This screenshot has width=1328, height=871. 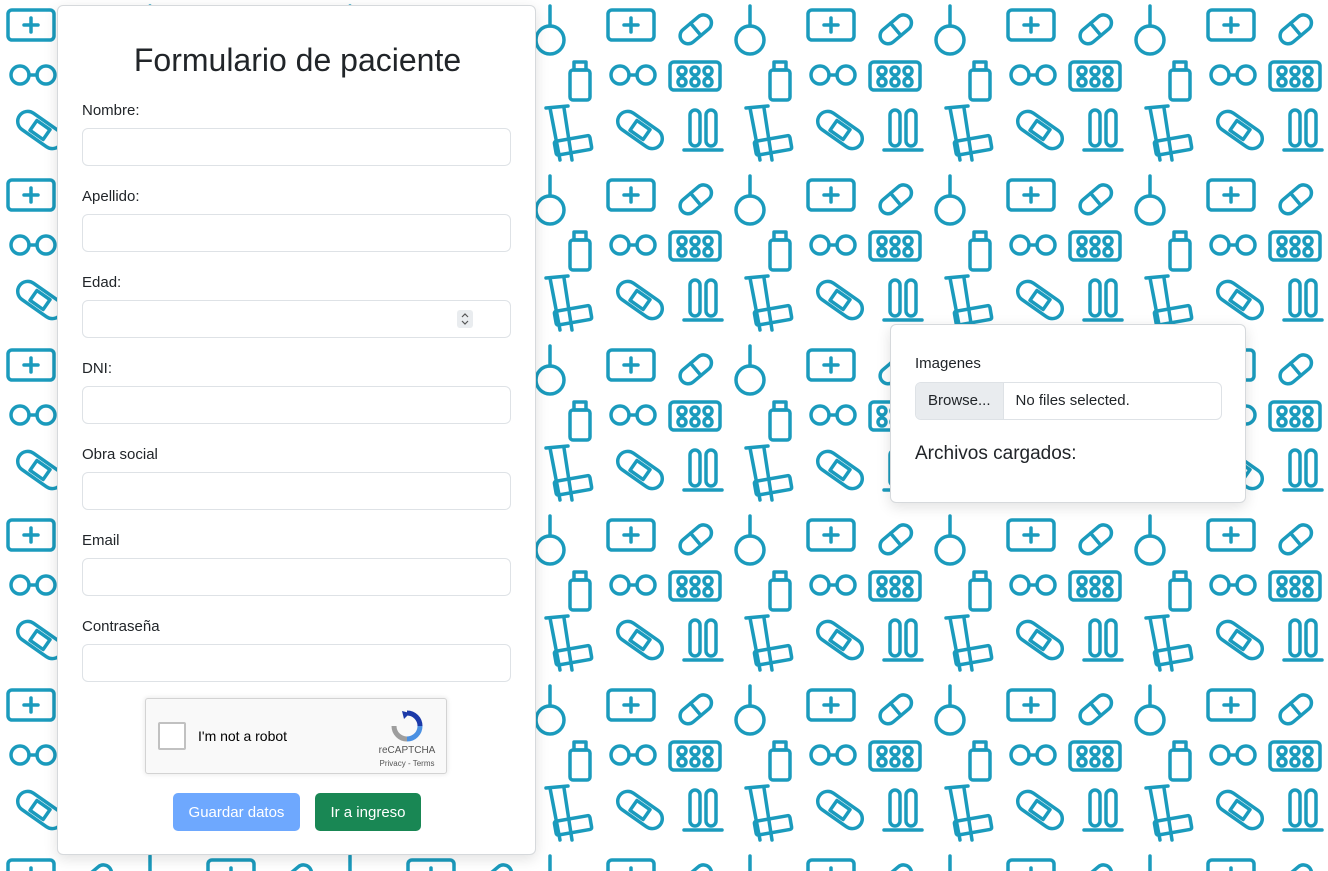 What do you see at coordinates (296, 319) in the screenshot?
I see `edad-input` at bounding box center [296, 319].